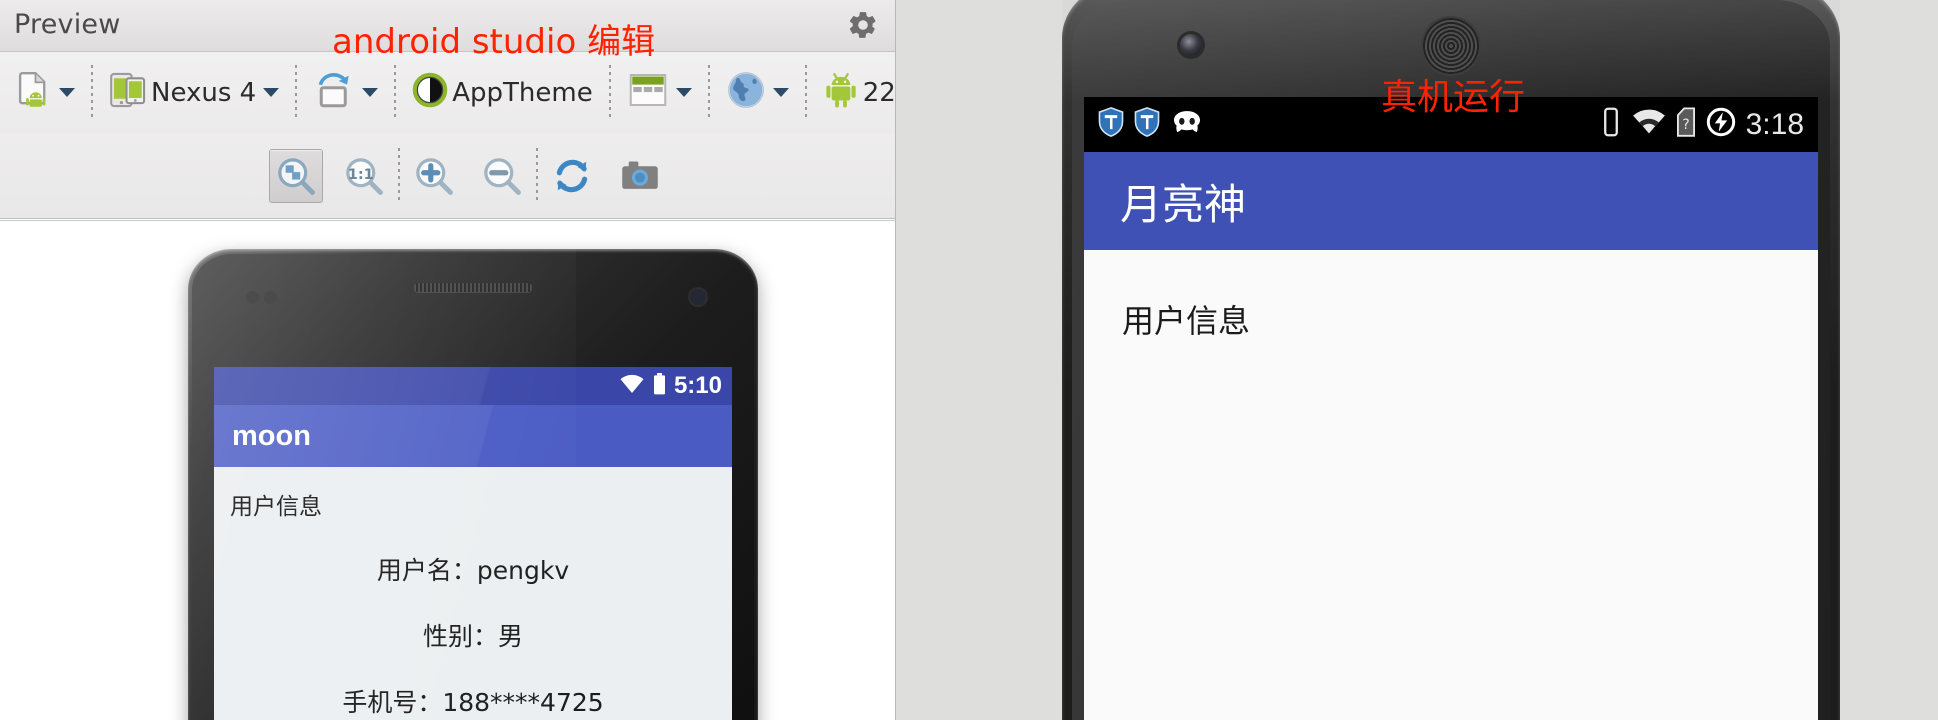 Image resolution: width=1938 pixels, height=720 pixels. What do you see at coordinates (1186, 321) in the screenshot?
I see `real-section-label: 用户信息` at bounding box center [1186, 321].